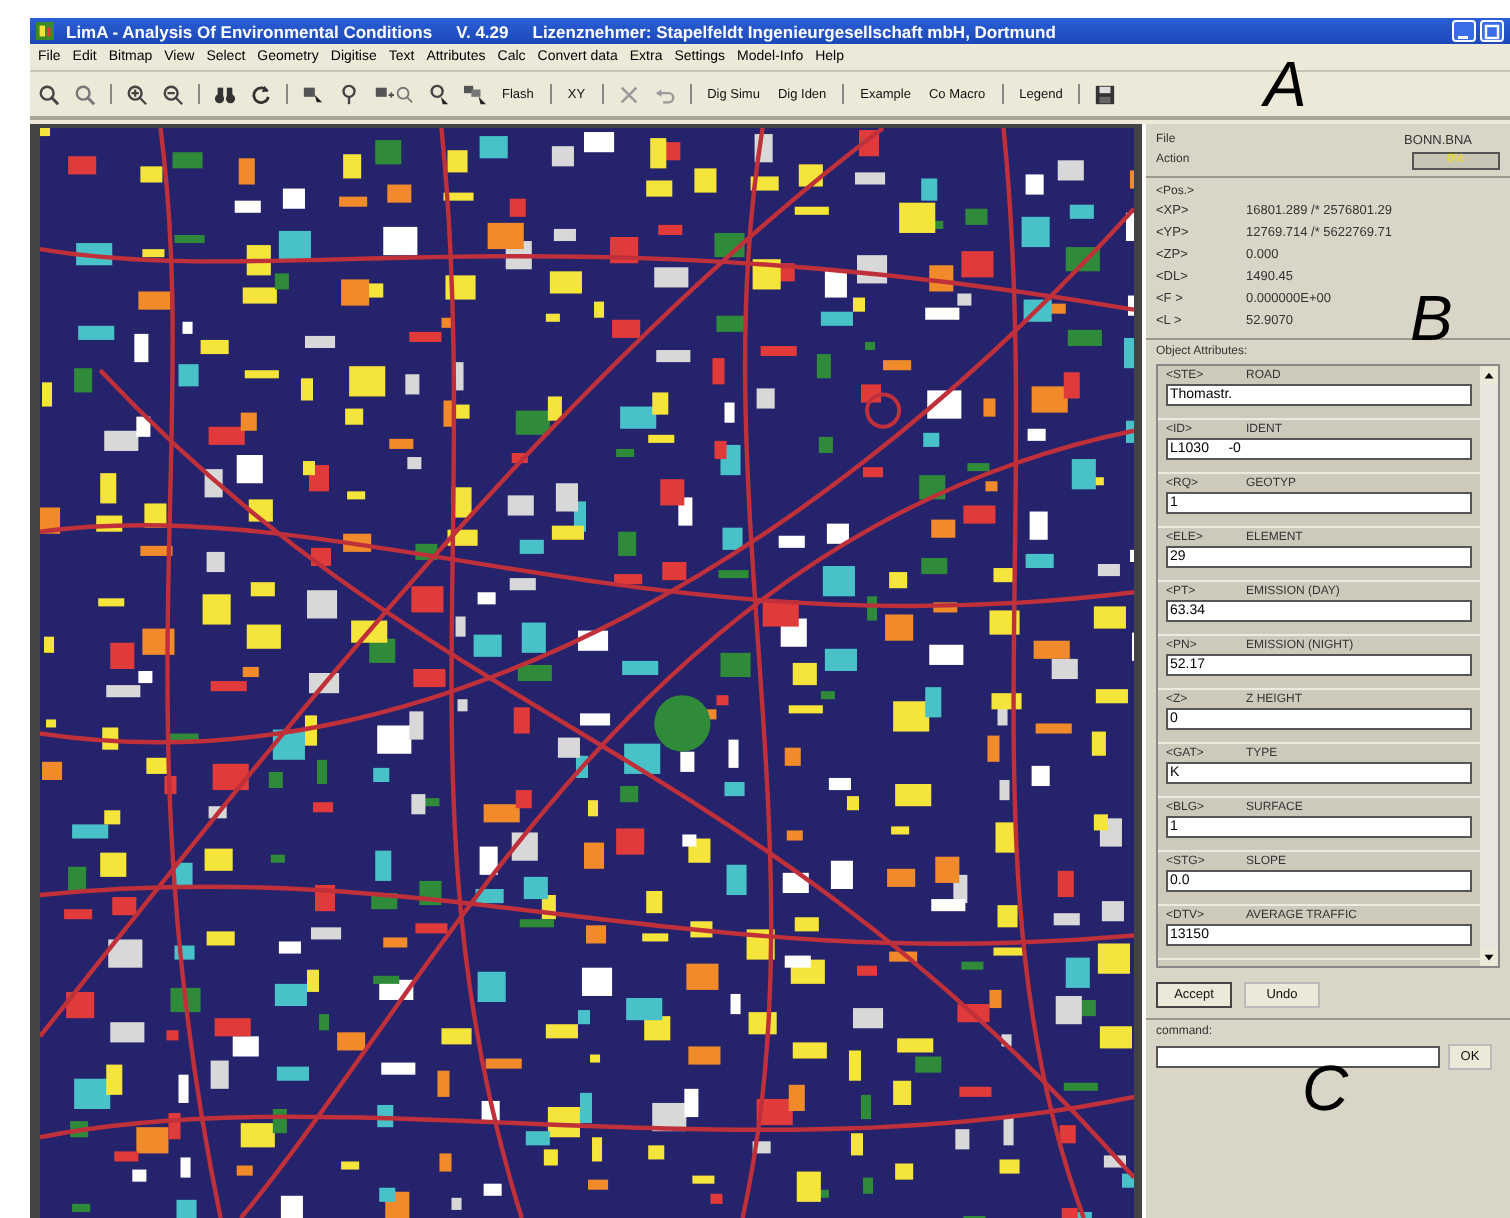 The width and height of the screenshot is (1510, 1218). Describe the element at coordinates (1298, 1057) in the screenshot. I see `command-field` at that location.